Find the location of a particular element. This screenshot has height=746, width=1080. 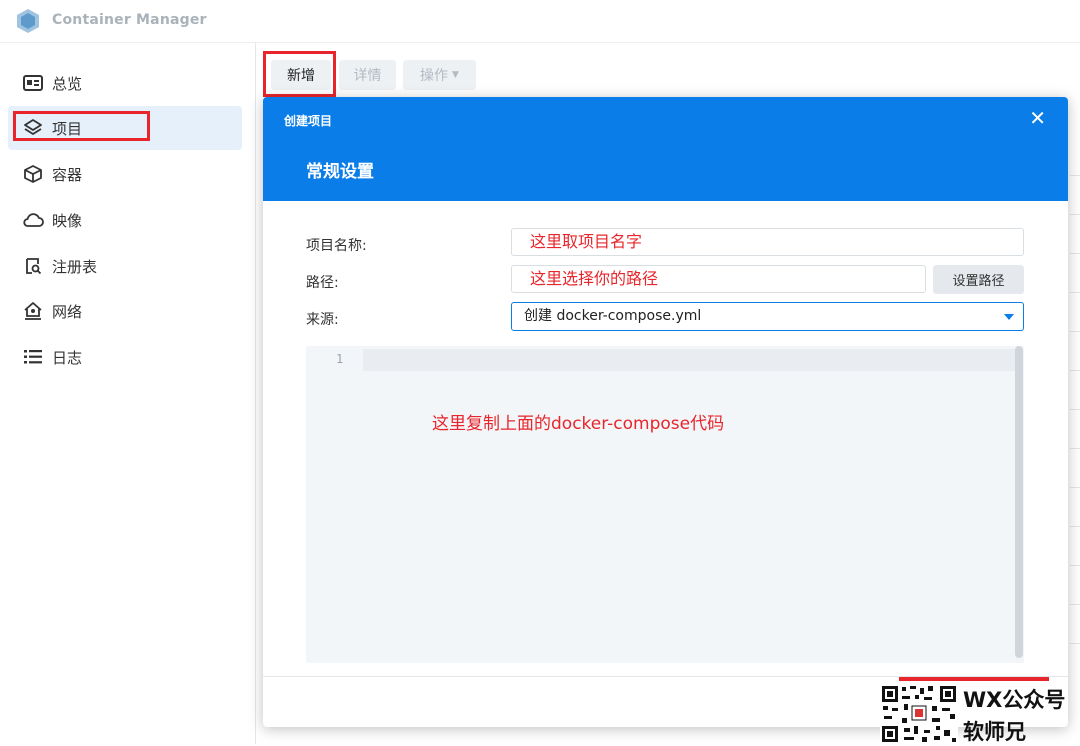

sidebar-item-label: 日志 is located at coordinates (67, 357).